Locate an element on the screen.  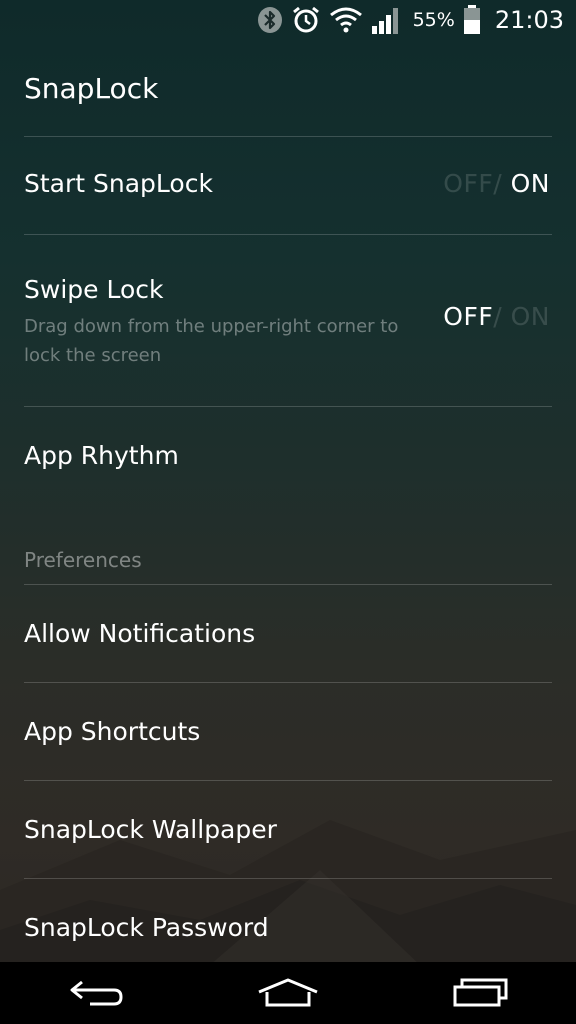
snaplock-wallpaper-row: SnapLock Wallpaper is located at coordinates (288, 830).